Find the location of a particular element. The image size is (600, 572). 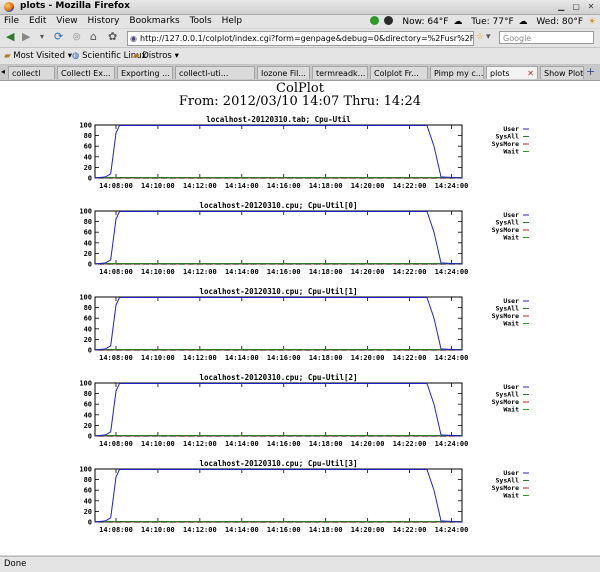

tab-collectl: collectl is located at coordinates (31, 72).